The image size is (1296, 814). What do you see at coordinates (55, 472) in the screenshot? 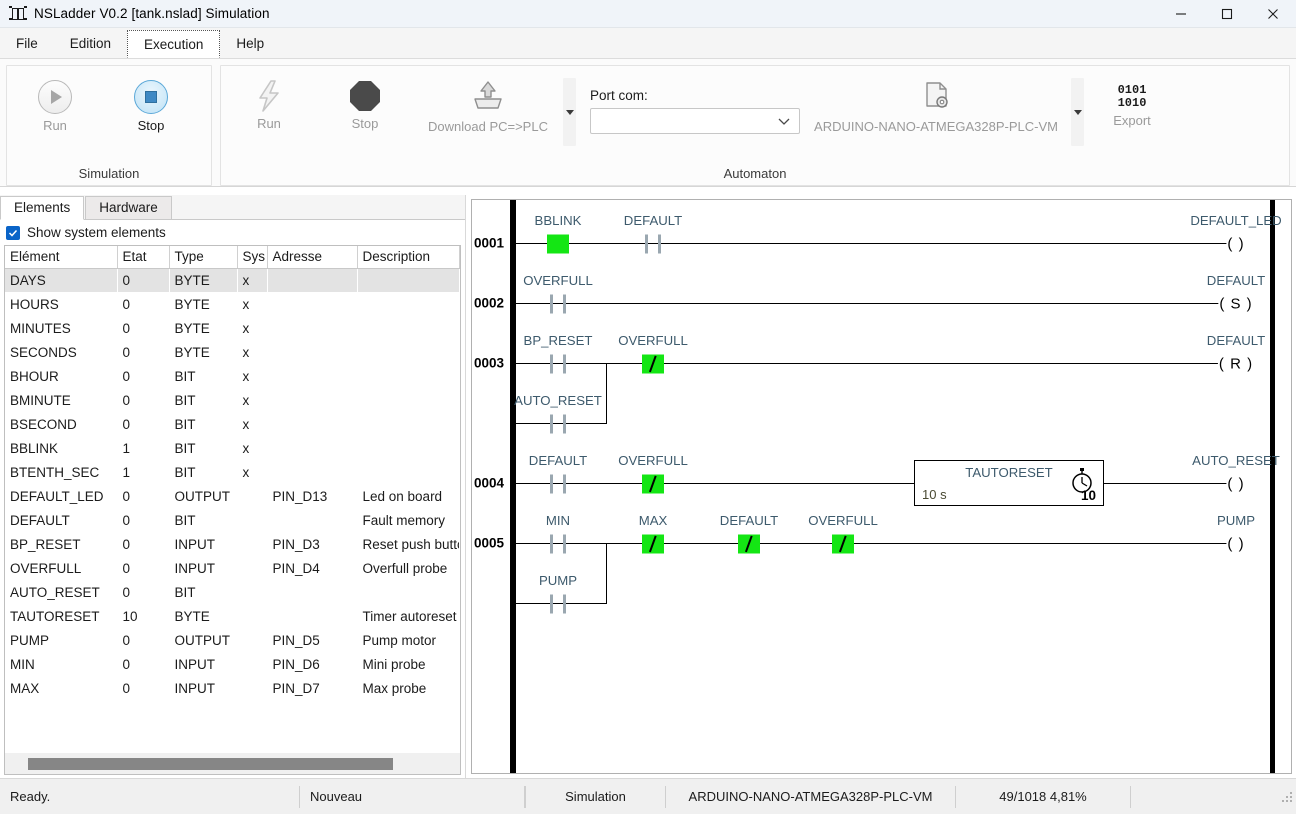
I see `cell-element: BTENTH_SEC` at bounding box center [55, 472].